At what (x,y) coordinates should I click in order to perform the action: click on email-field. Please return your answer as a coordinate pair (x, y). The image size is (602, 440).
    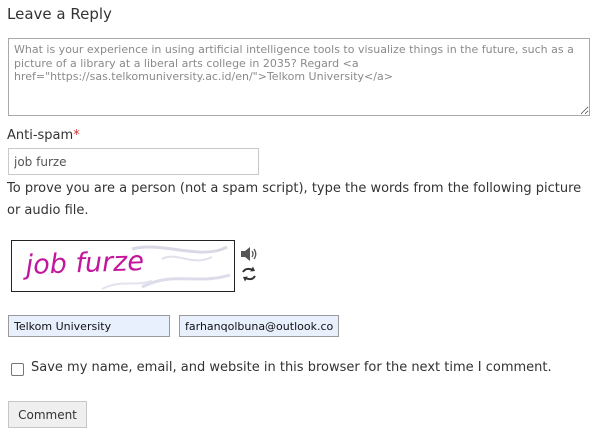
    Looking at the image, I should click on (259, 326).